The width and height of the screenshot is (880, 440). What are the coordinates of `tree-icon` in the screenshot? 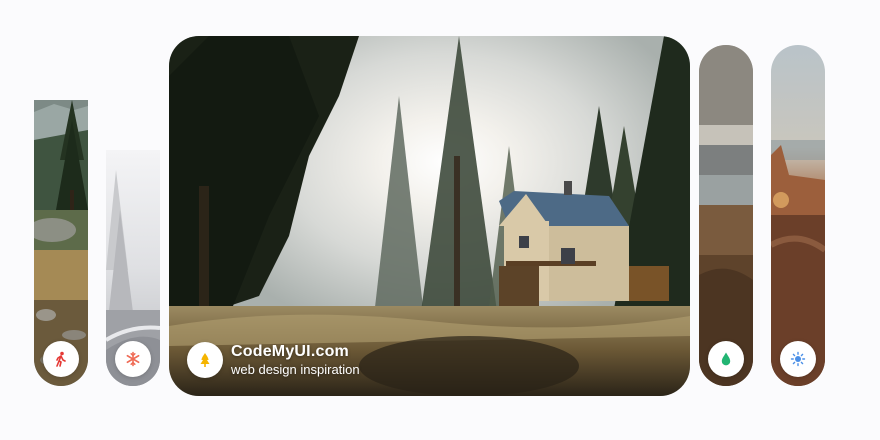 It's located at (205, 360).